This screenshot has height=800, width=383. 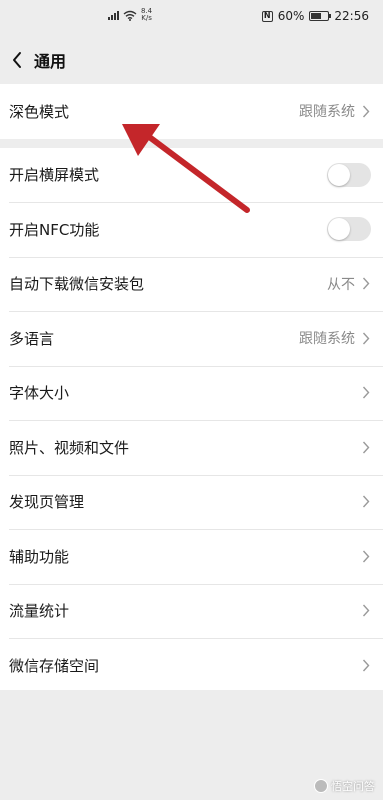 I want to click on row-storage: 微信存储空间, so click(x=191, y=665).